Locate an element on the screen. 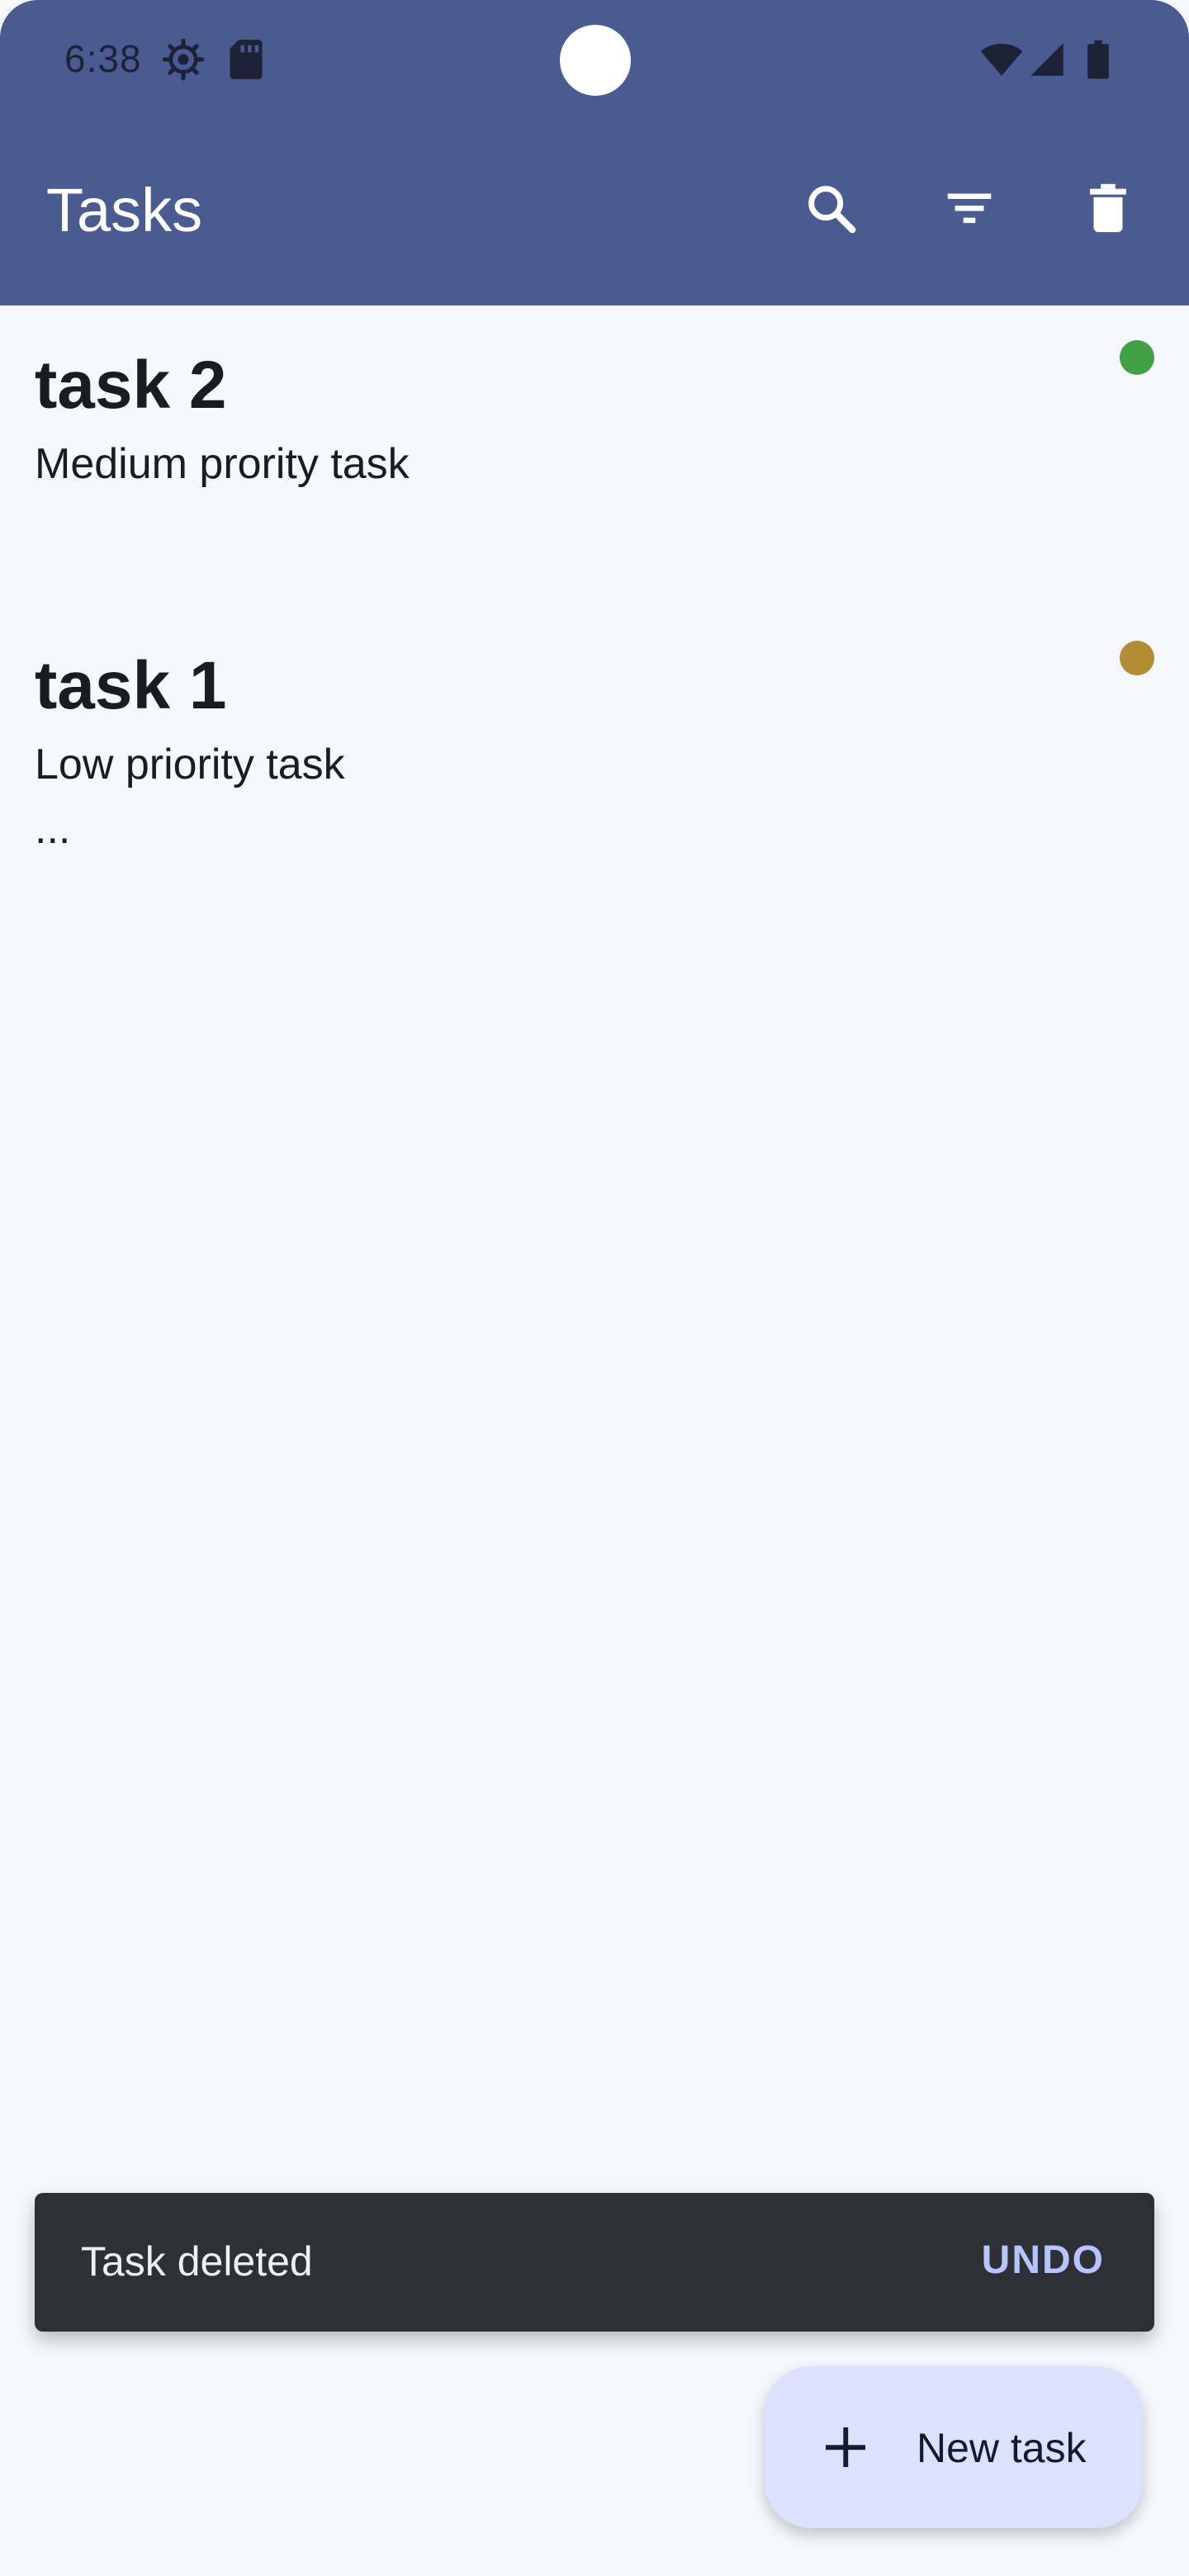  plus-icon is located at coordinates (845, 2449).